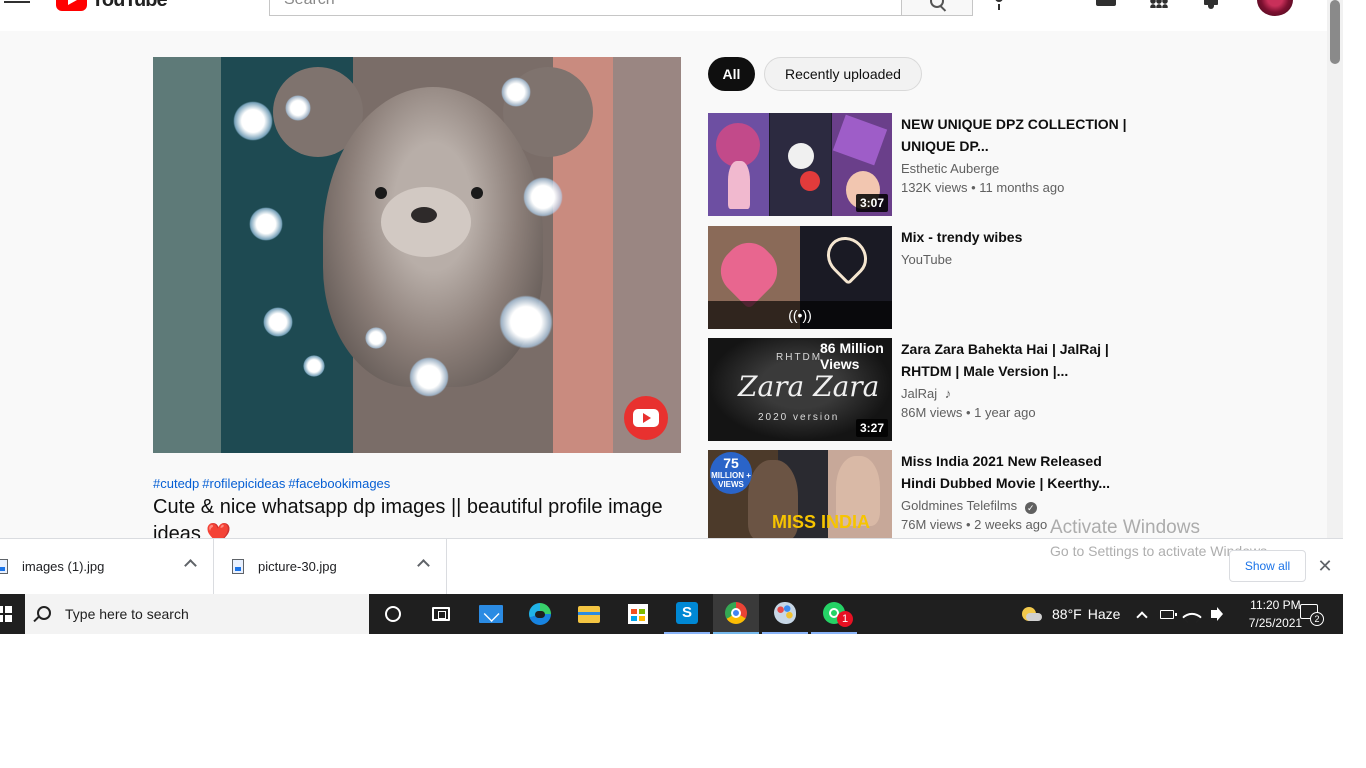 The height and width of the screenshot is (768, 1366). Describe the element at coordinates (843, 74) in the screenshot. I see `chip-recently-uploaded: Recently uploaded` at that location.